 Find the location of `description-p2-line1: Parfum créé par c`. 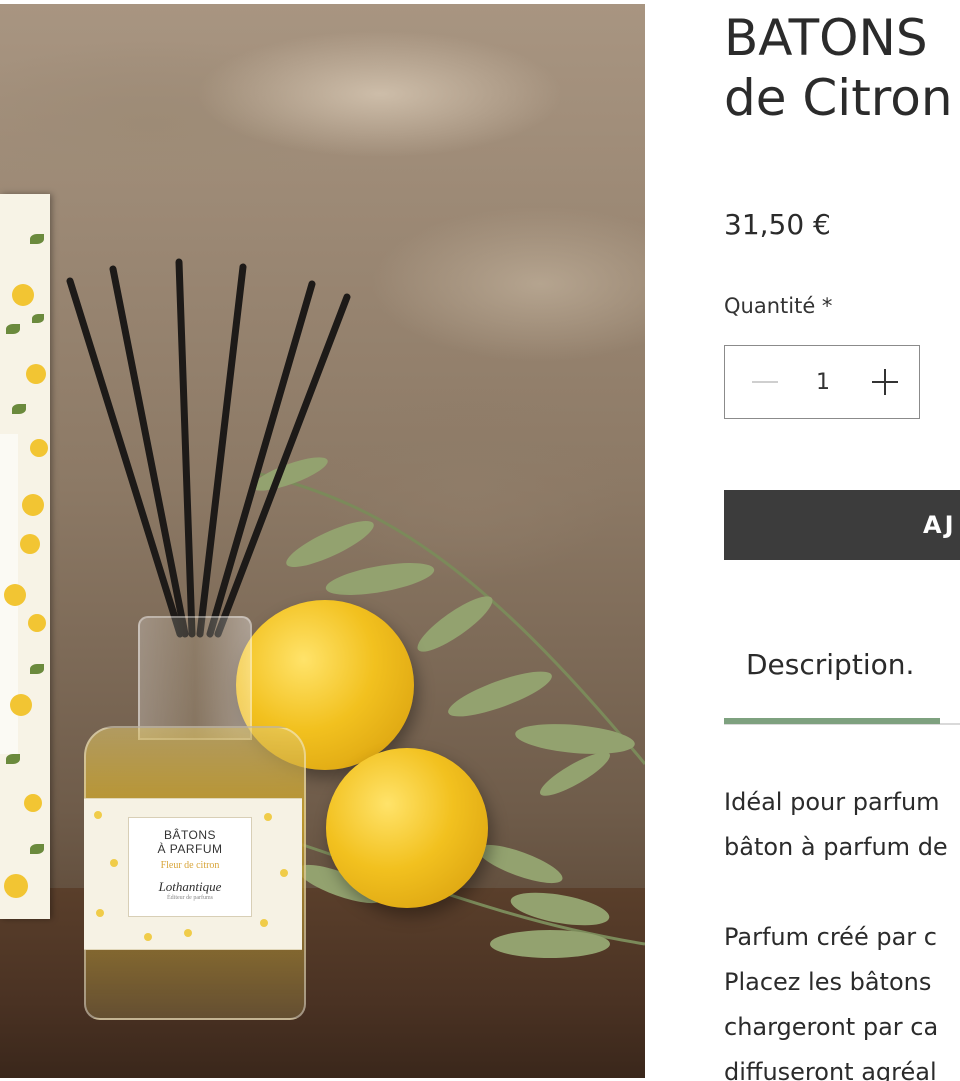

description-p2-line1: Parfum créé par c is located at coordinates (830, 937).